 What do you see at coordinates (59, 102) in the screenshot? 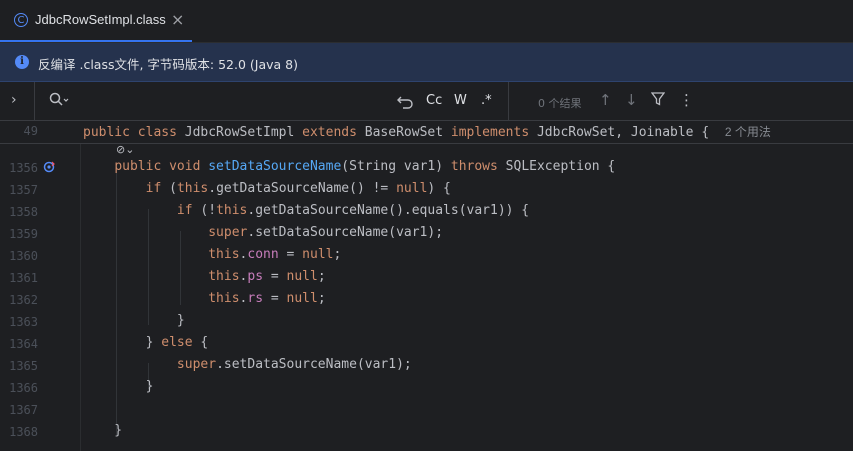
I see `search-icon` at bounding box center [59, 102].